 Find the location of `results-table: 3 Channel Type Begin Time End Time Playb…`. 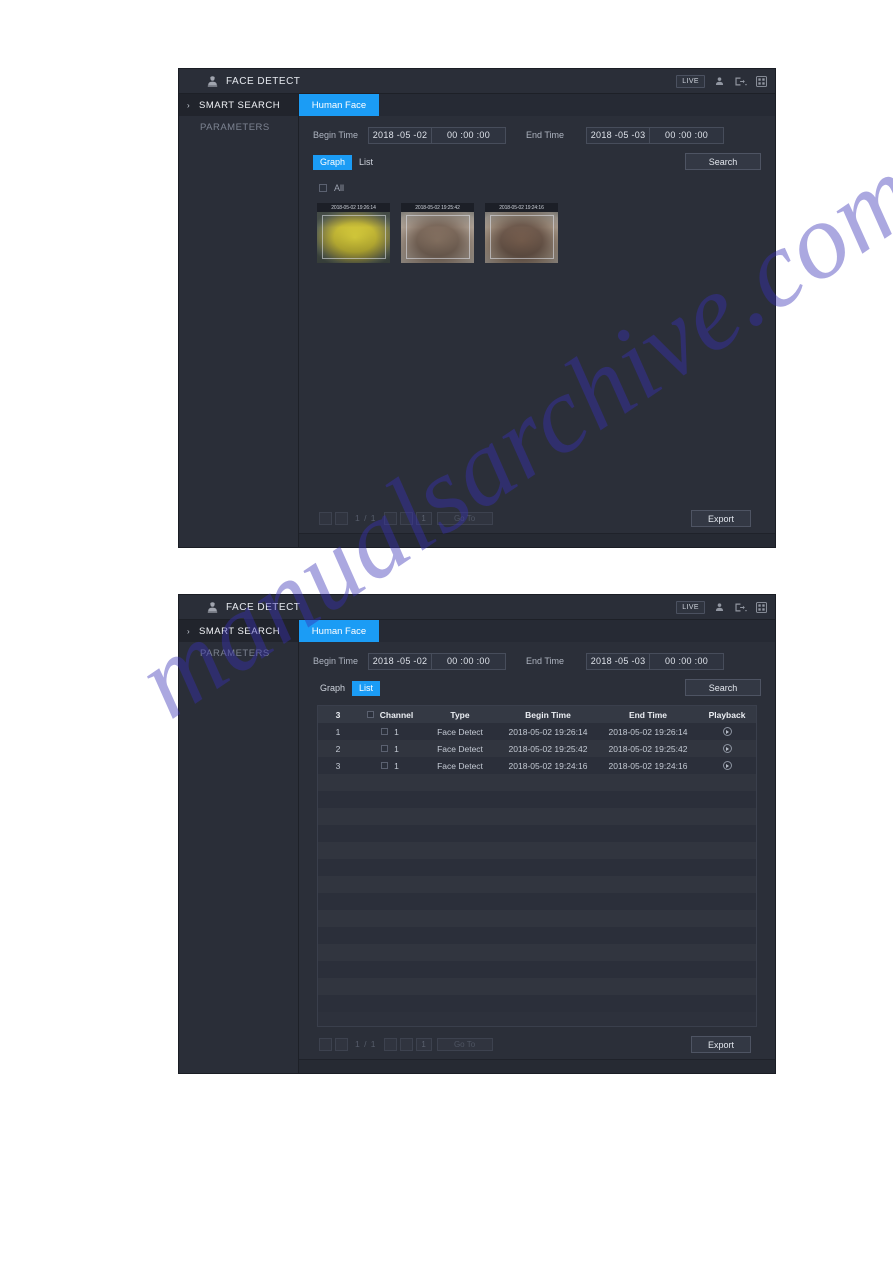

results-table: 3 Channel Type Begin Time End Time Playb… is located at coordinates (537, 866).